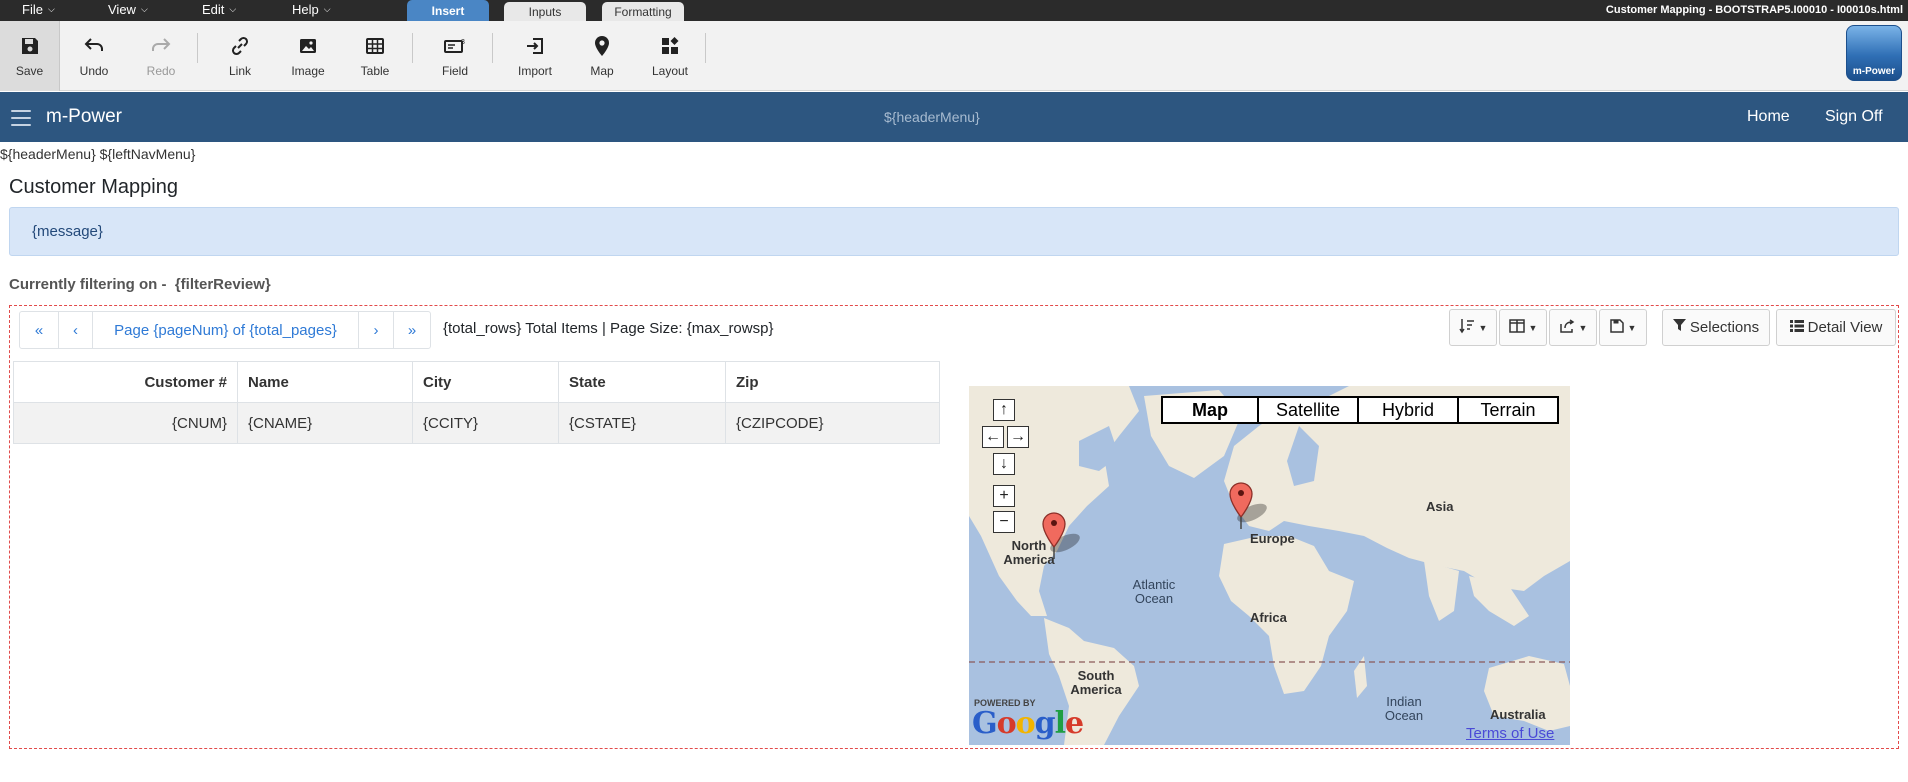 The image size is (1908, 782). What do you see at coordinates (222, 284) in the screenshot?
I see `filter-value: {filterReview}` at bounding box center [222, 284].